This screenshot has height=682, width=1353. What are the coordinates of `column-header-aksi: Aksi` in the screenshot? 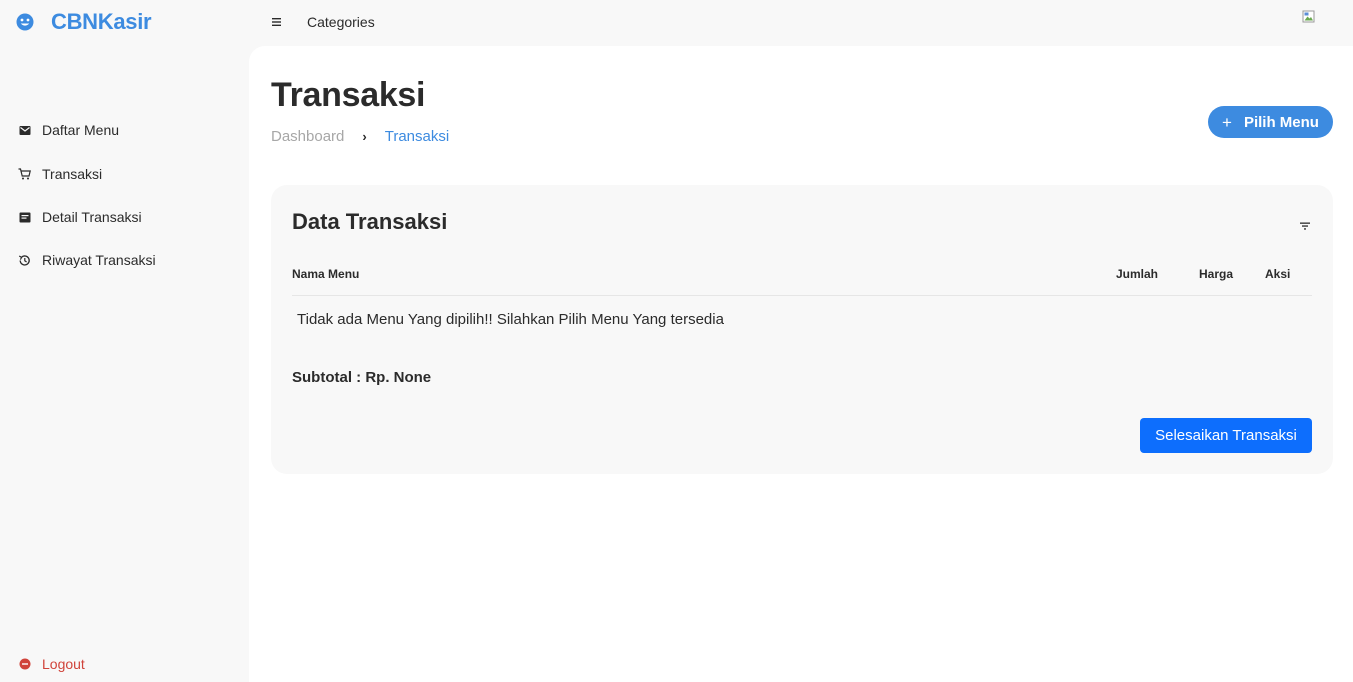 It's located at (1278, 274).